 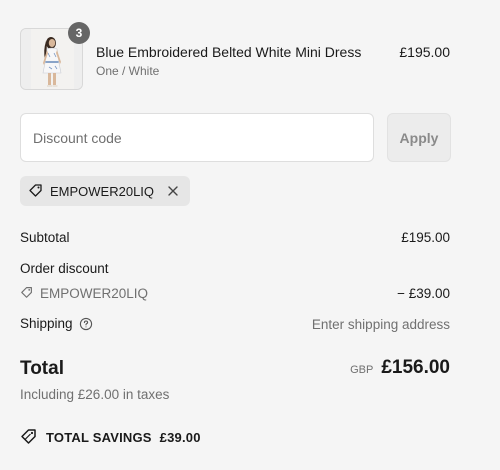 I want to click on applied-discount-chip: EMPOWER20LIQ, so click(x=105, y=191).